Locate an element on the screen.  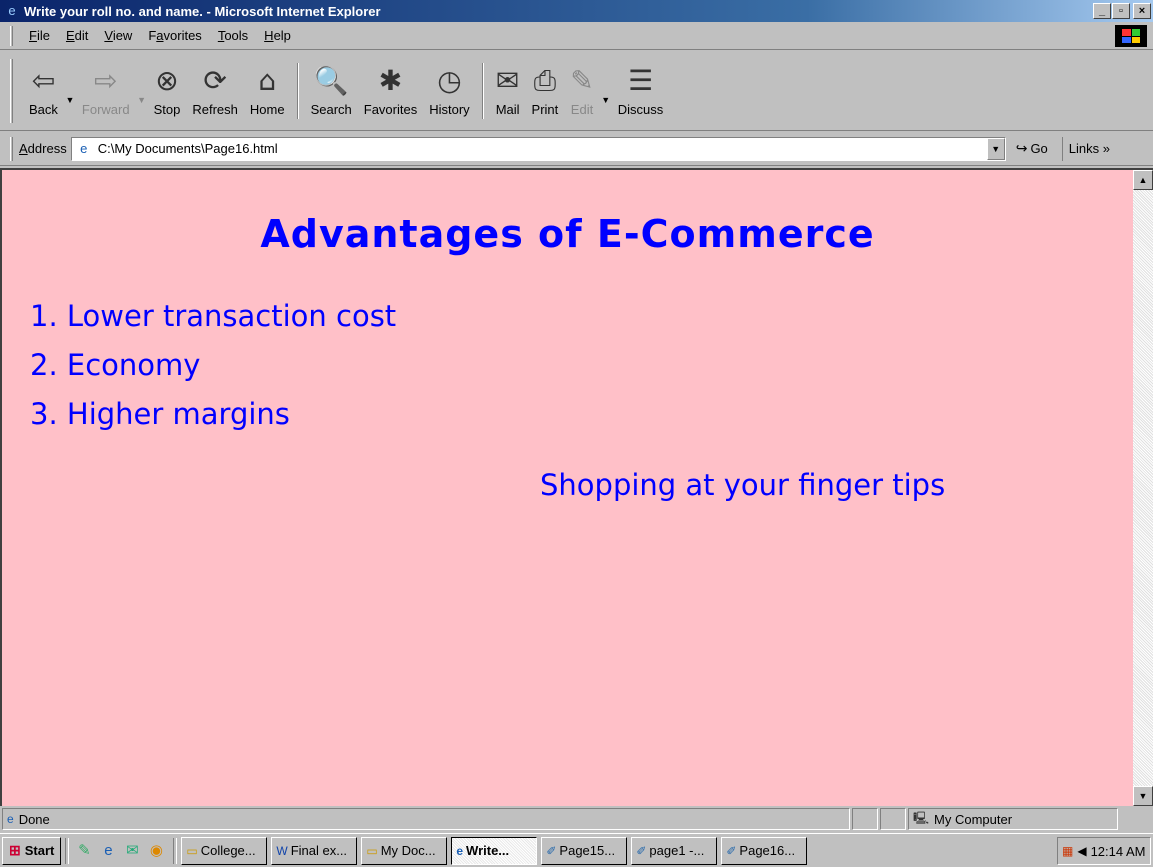
list-item: 1. Lower transaction cost is located at coordinates (213, 316).